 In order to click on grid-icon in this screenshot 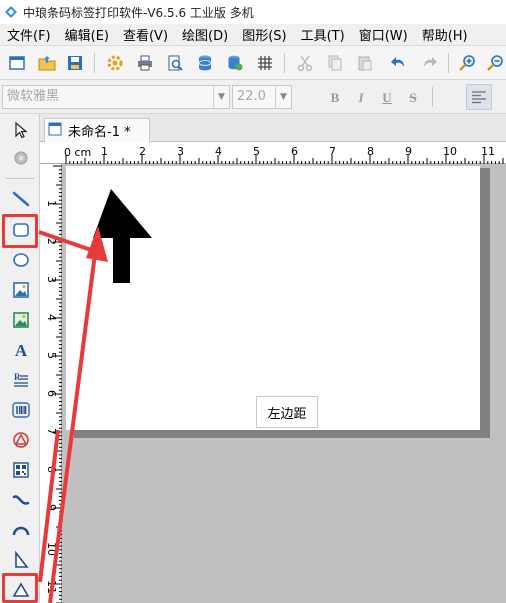, I will do `click(265, 63)`.